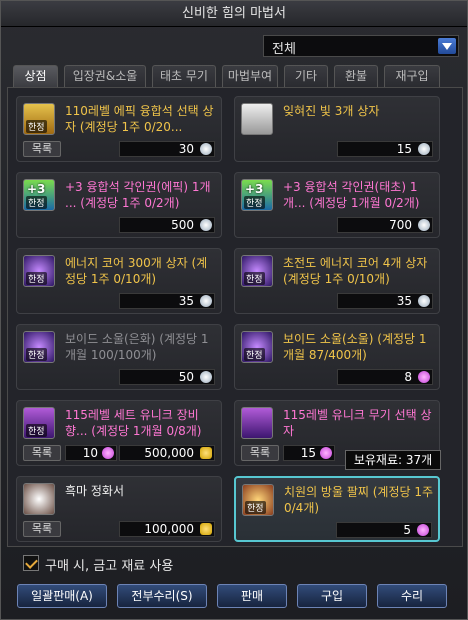 The height and width of the screenshot is (620, 468). What do you see at coordinates (39, 423) in the screenshot?
I see `chest-icon: 한정` at bounding box center [39, 423].